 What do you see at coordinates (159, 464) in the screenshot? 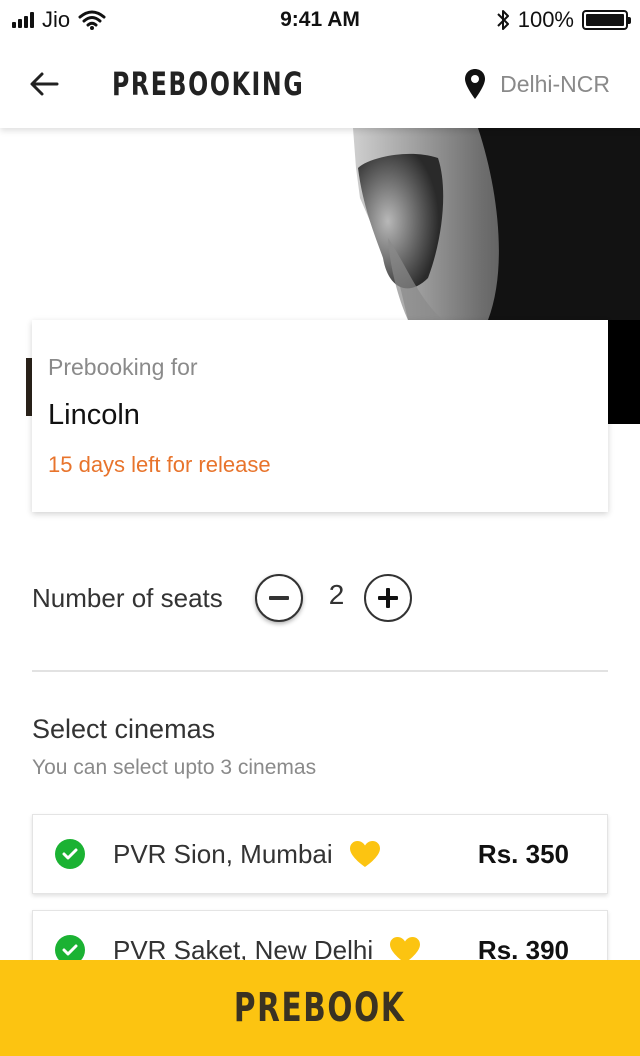
I see `release-countdown: 15 days left for release` at bounding box center [159, 464].